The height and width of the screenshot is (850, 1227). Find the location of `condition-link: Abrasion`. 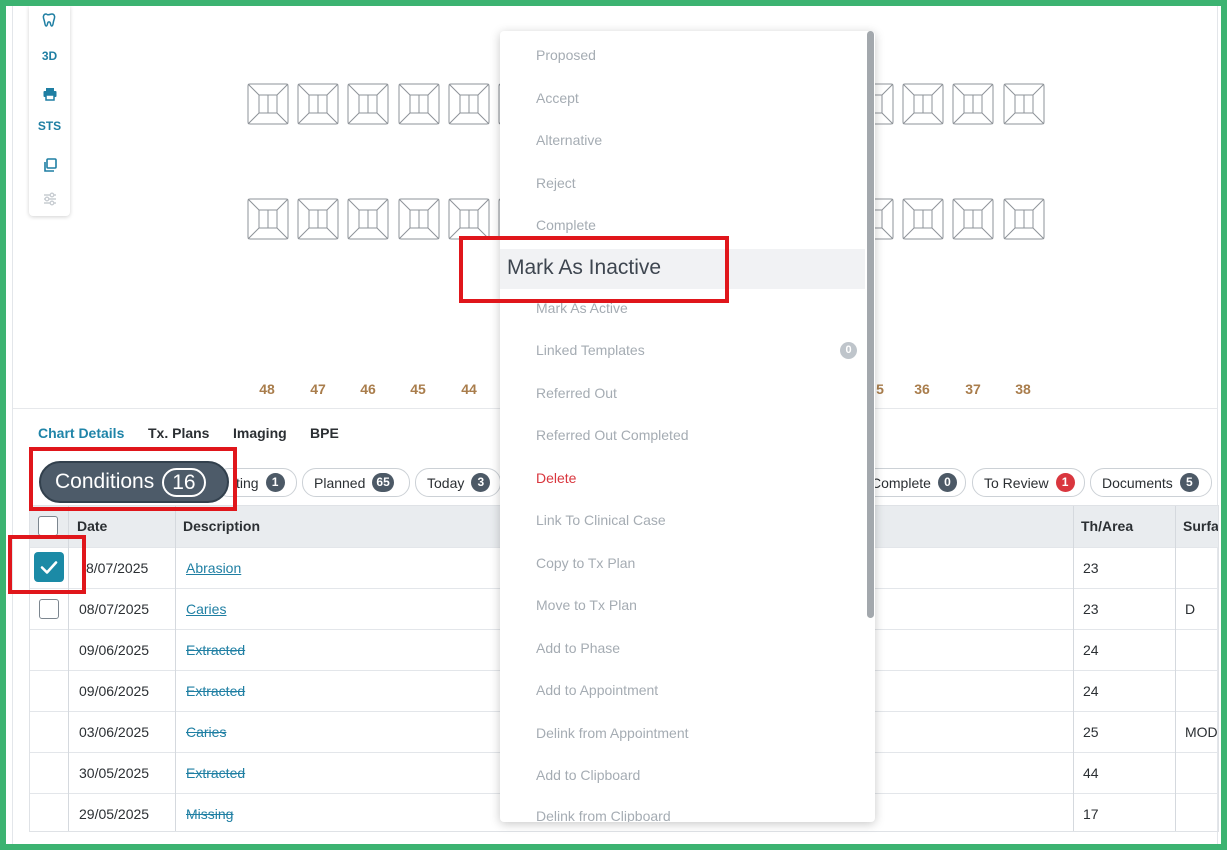

condition-link: Abrasion is located at coordinates (213, 568).